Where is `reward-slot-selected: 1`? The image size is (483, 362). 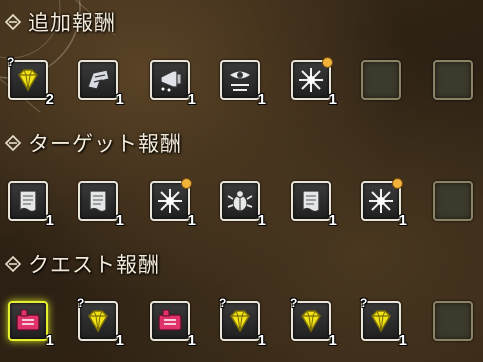 reward-slot-selected: 1 is located at coordinates (31, 325).